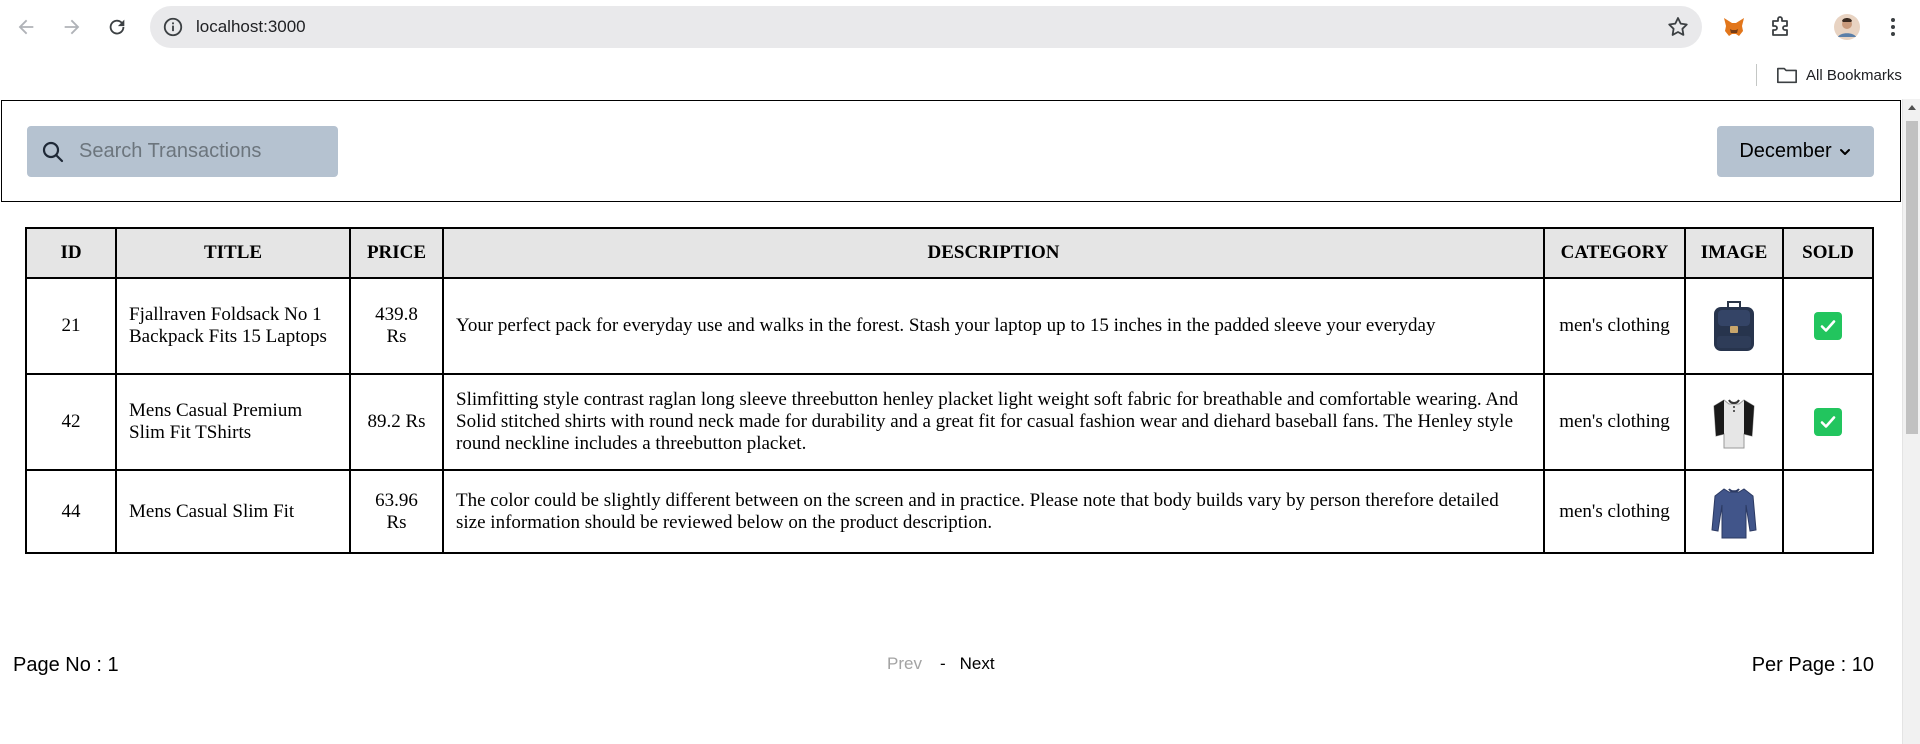 The width and height of the screenshot is (1920, 744). What do you see at coordinates (251, 27) in the screenshot?
I see `url-text: localhost:3000` at bounding box center [251, 27].